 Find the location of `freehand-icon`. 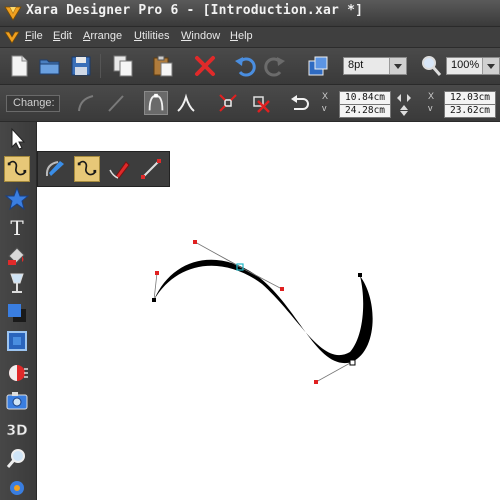

freehand-icon is located at coordinates (119, 169).